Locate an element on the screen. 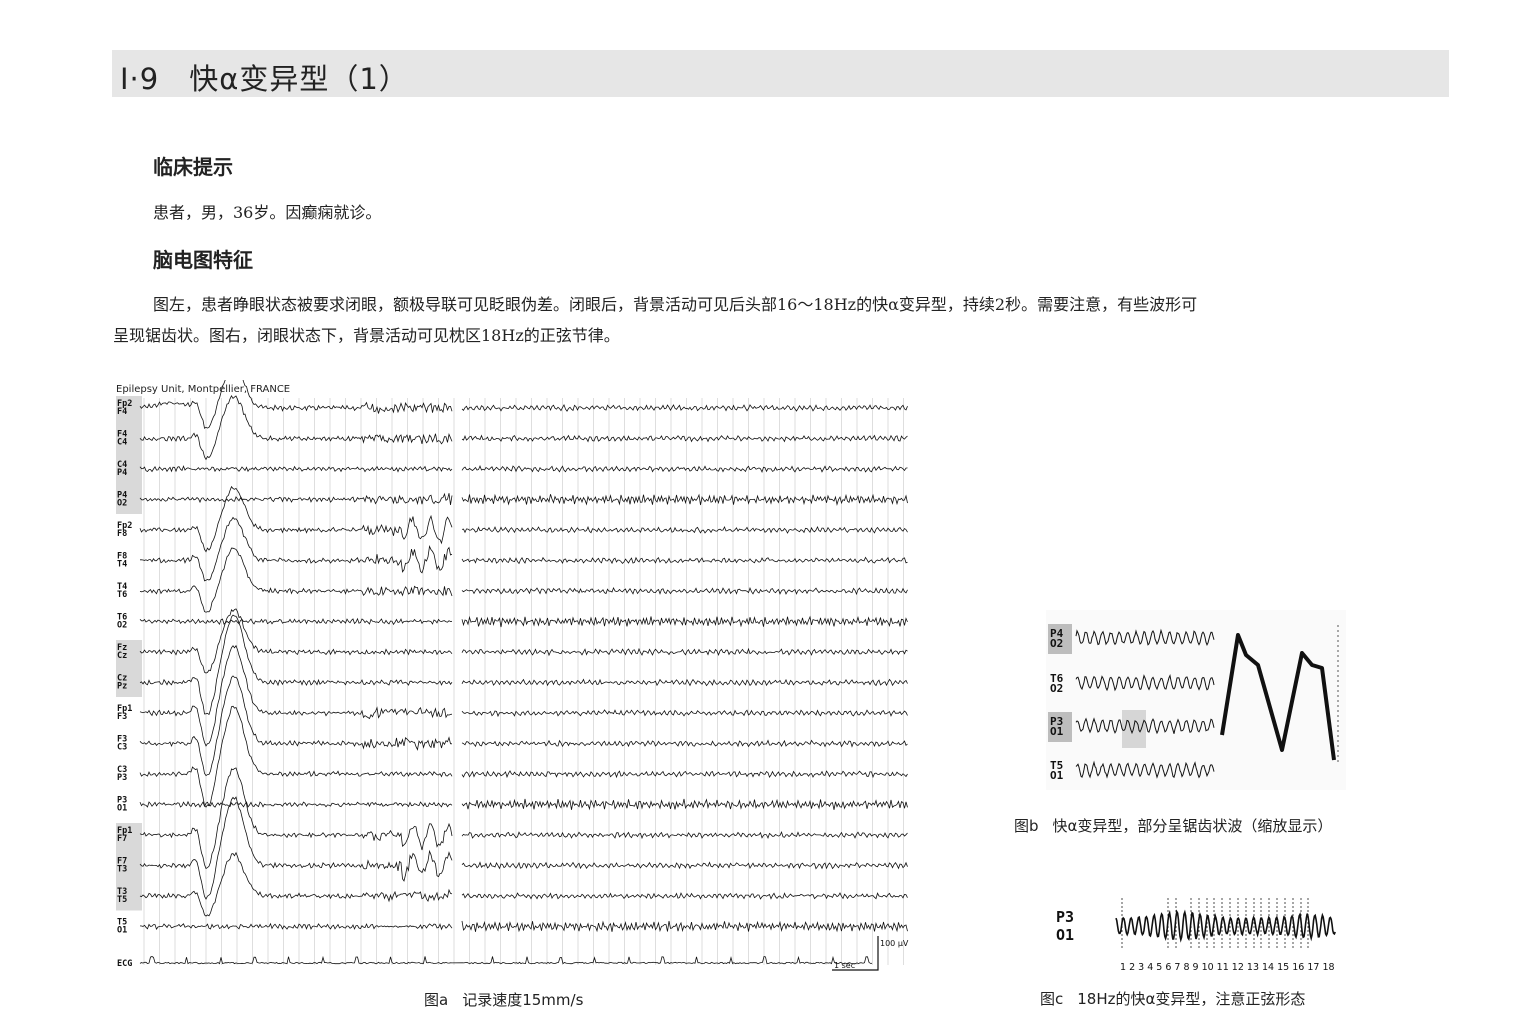 This screenshot has width=1536, height=1014. highlight-region is located at coordinates (1134, 729).